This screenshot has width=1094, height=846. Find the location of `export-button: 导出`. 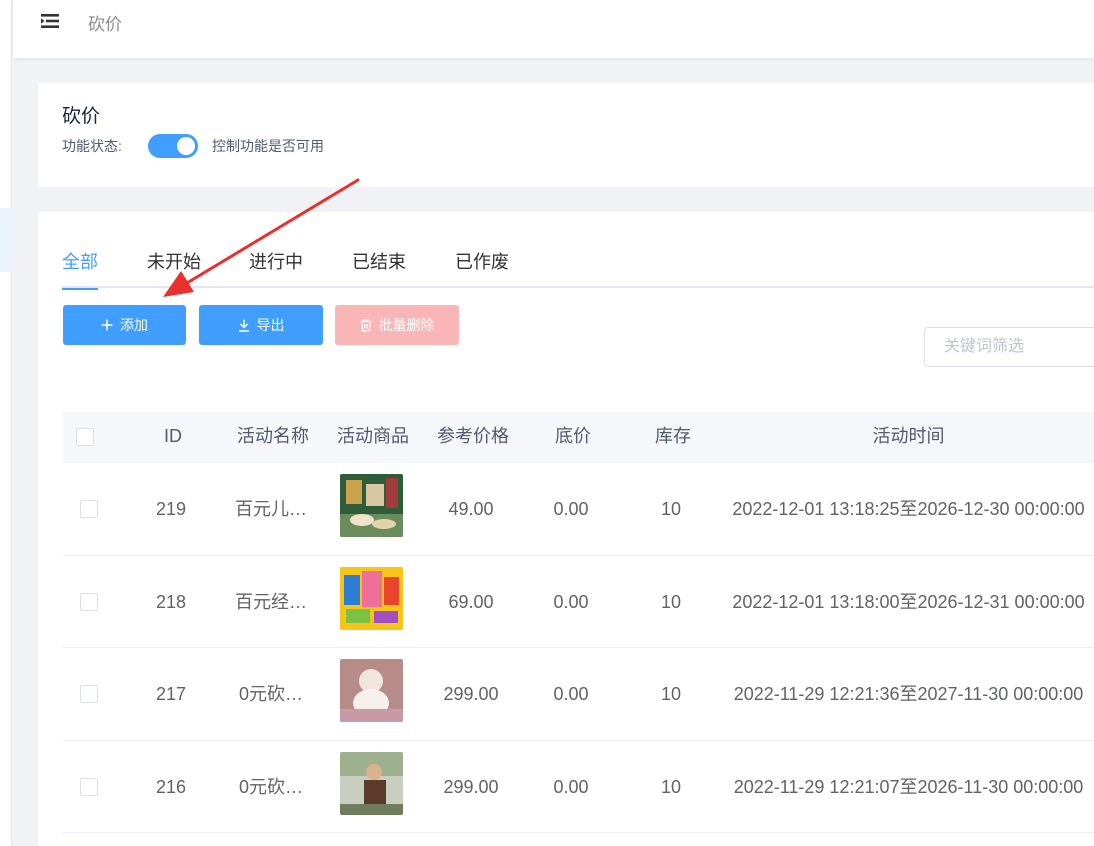

export-button: 导出 is located at coordinates (261, 325).